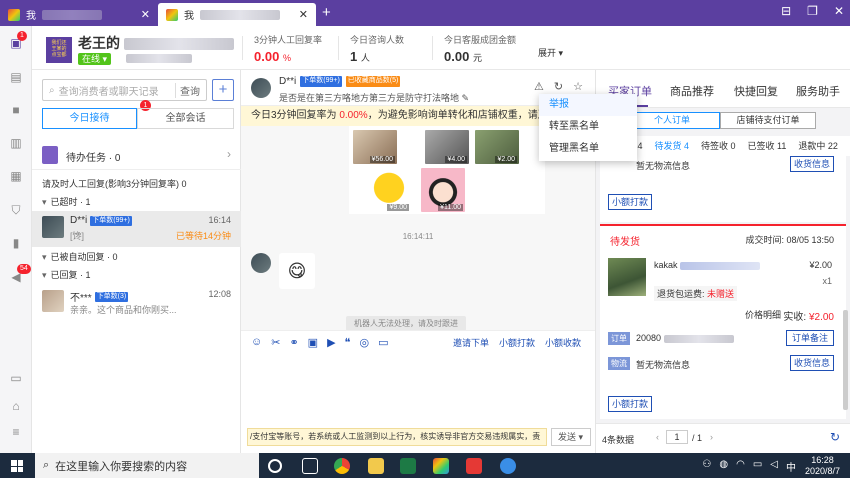  What do you see at coordinates (810, 338) in the screenshot?
I see `order-remark-button: 订单备注` at bounding box center [810, 338].